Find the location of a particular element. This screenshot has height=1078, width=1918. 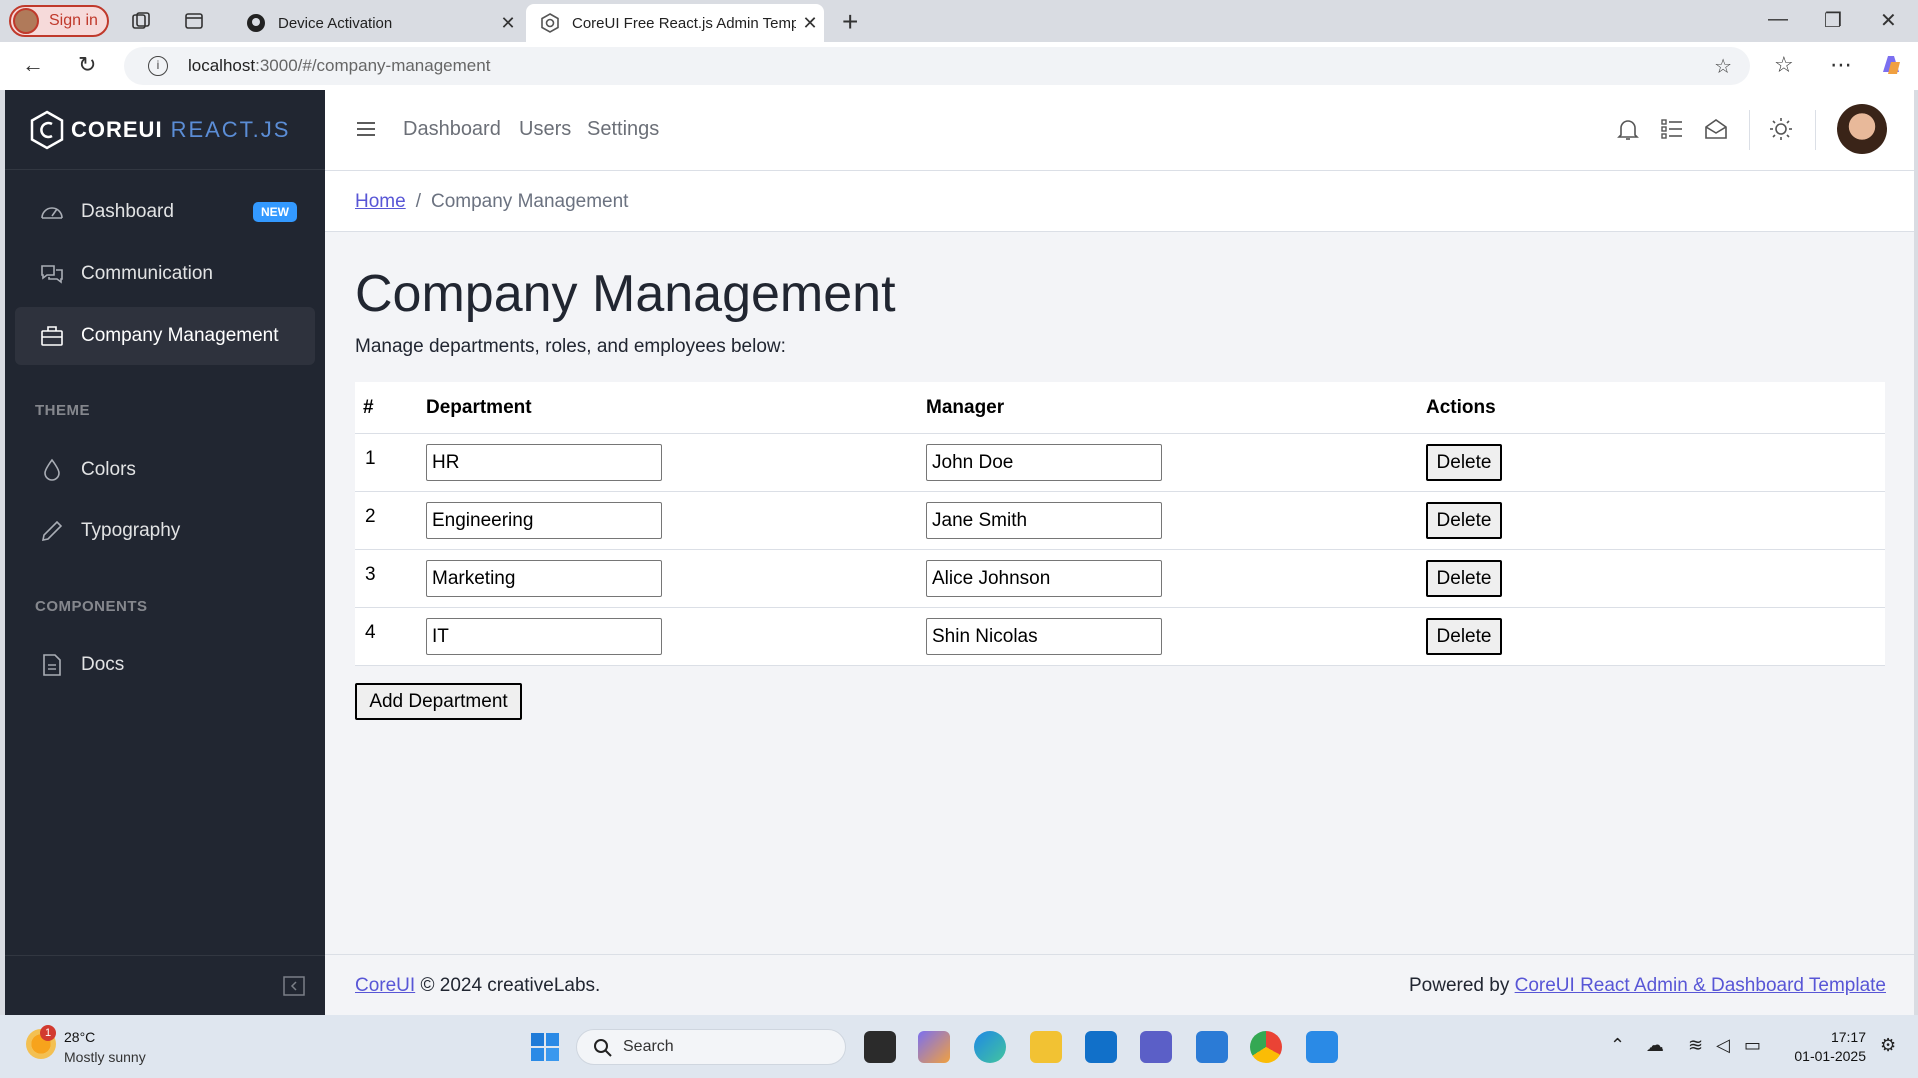

window-close-icon: ✕ is located at coordinates (1888, 20).